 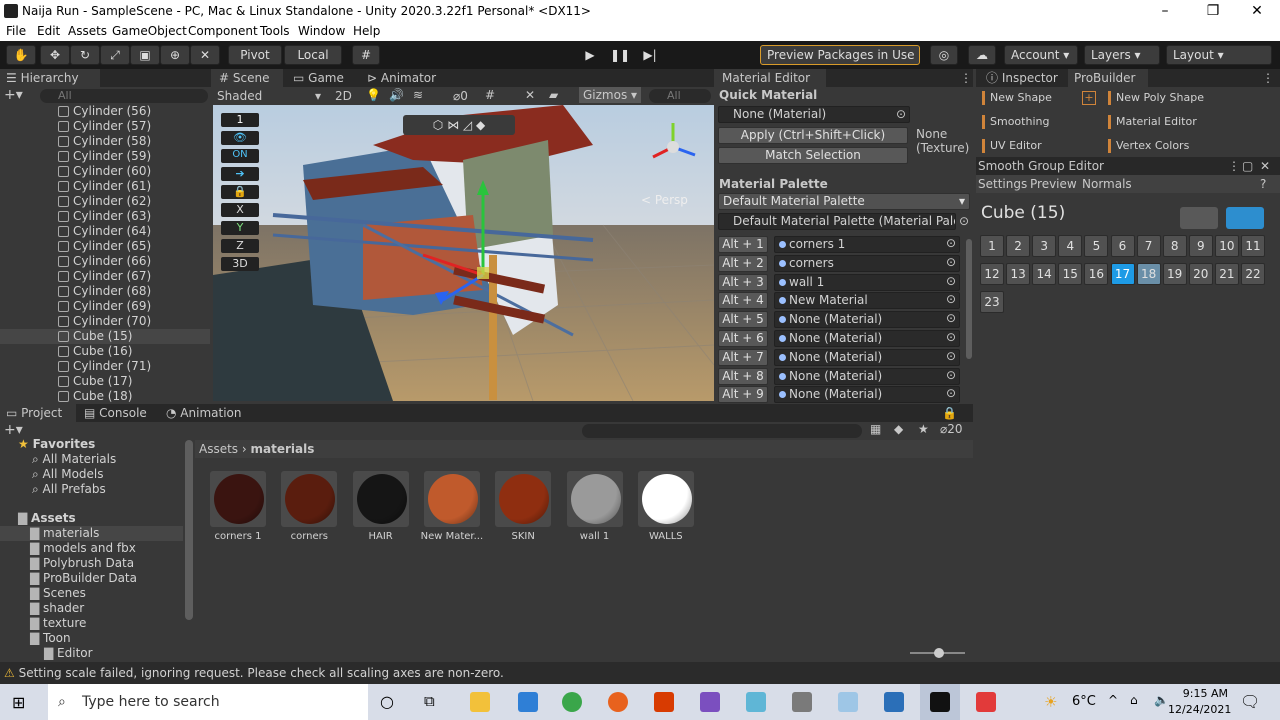 I want to click on hierarchy-item: Cylinder (70), so click(x=105, y=321).